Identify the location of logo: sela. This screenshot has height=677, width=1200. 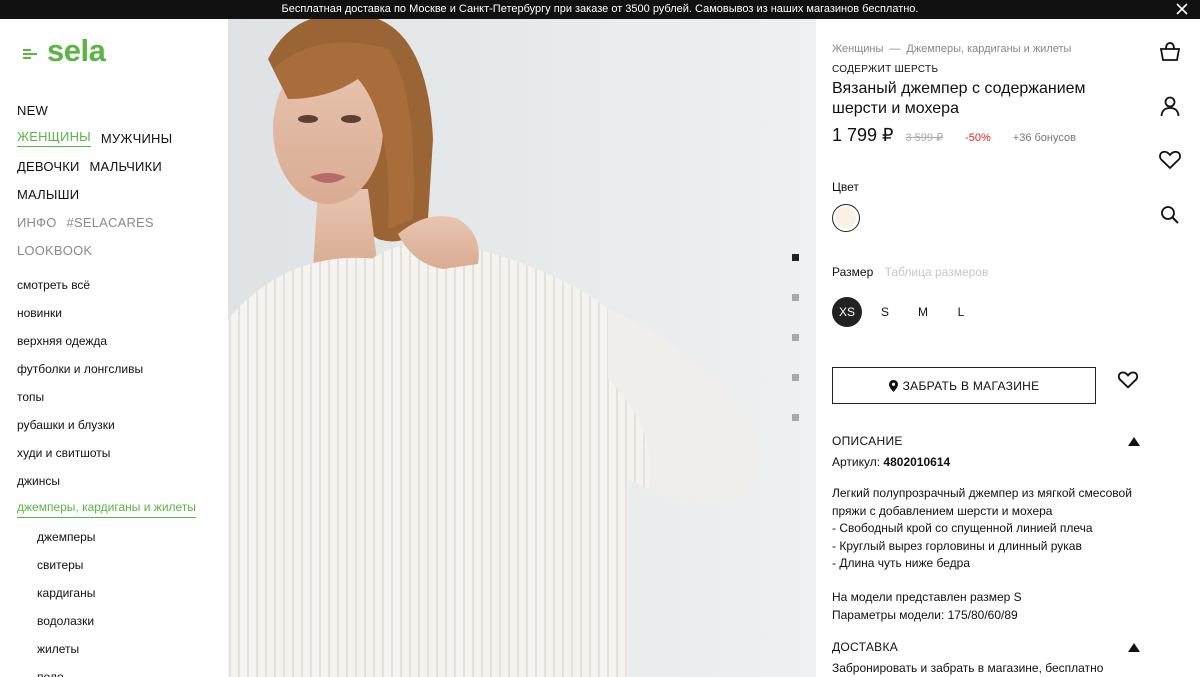
(76, 51).